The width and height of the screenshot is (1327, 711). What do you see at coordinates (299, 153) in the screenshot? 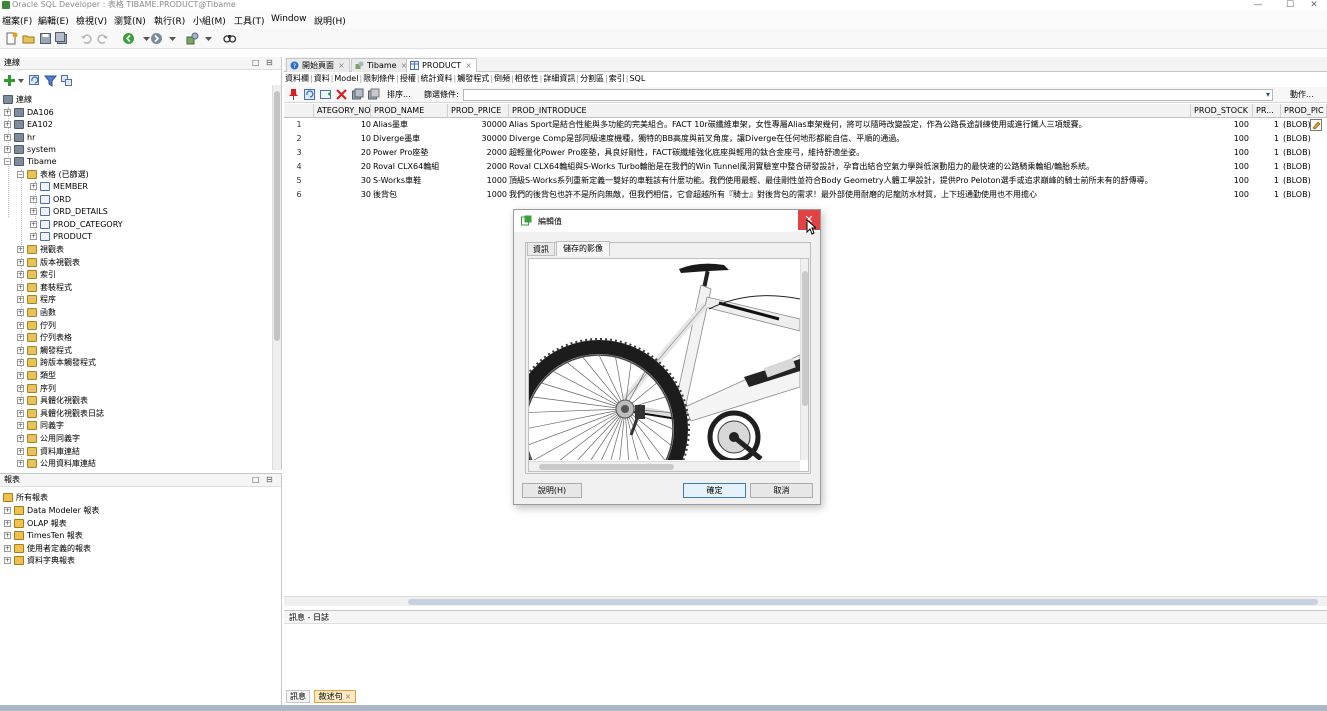
I see `table-cell: 3` at bounding box center [299, 153].